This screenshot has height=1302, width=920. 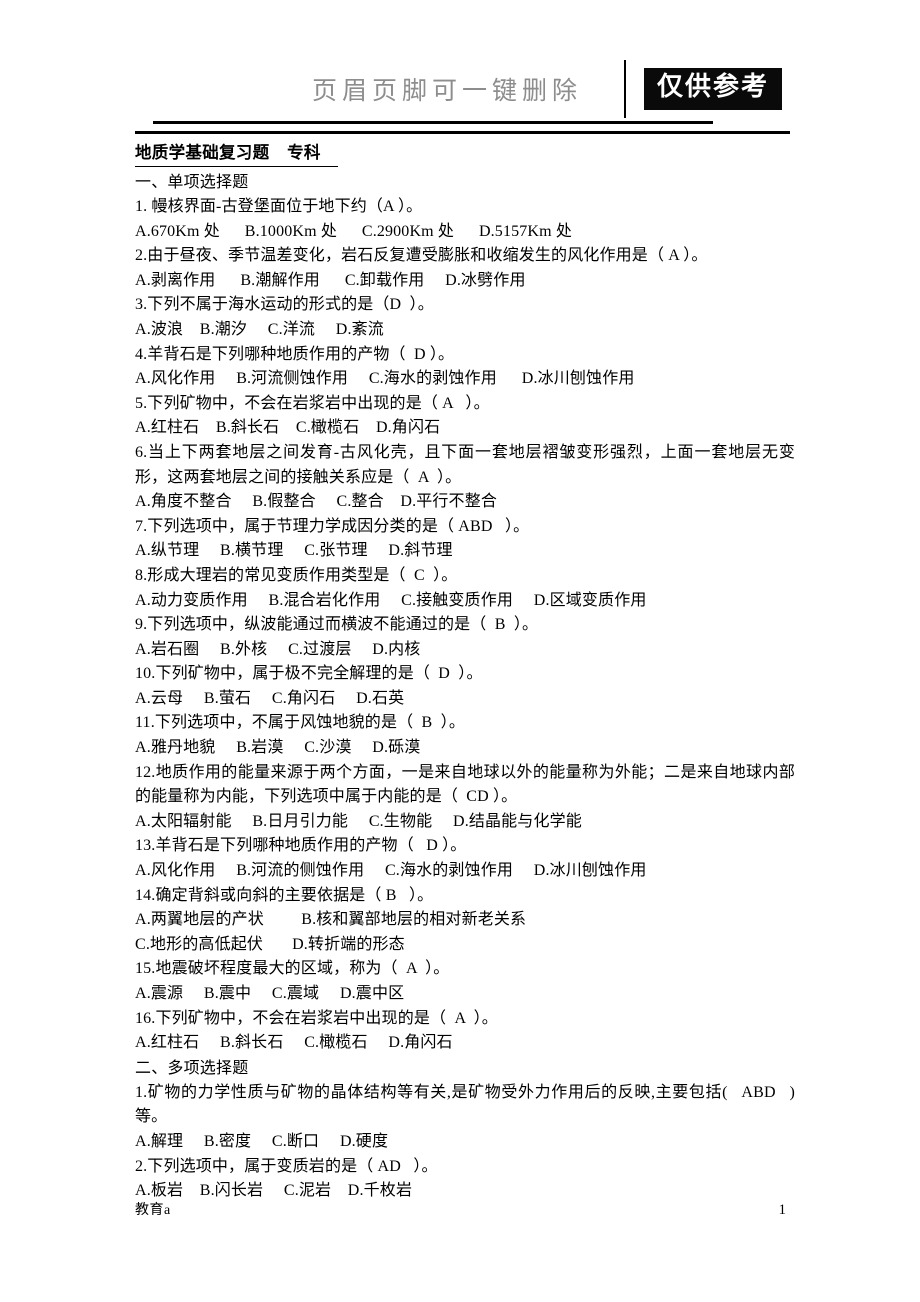 What do you see at coordinates (446, 90) in the screenshot?
I see `header-watermark-text: 页眉页脚可一键删除` at bounding box center [446, 90].